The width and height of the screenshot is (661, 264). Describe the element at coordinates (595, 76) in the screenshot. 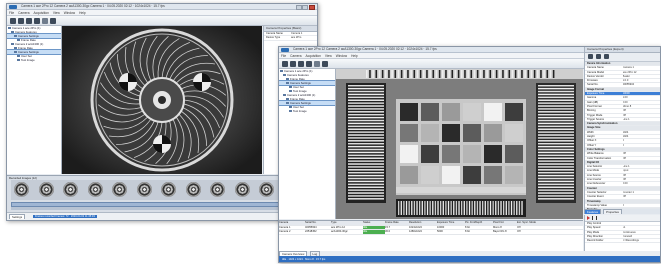

I see `property-name: Device Vendor` at that location.